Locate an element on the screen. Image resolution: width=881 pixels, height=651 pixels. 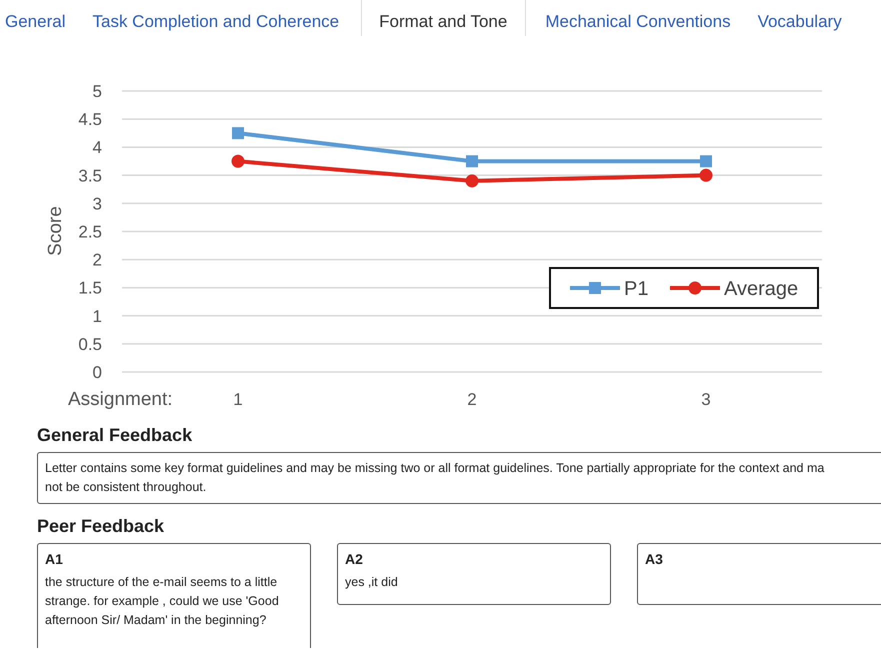
tab: Task Completion and Coherence is located at coordinates (224, 18).